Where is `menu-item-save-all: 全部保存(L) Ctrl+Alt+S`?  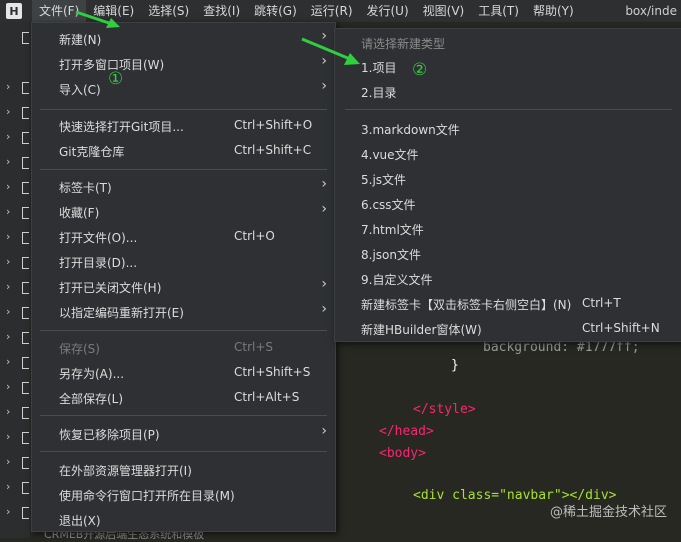 menu-item-save-all: 全部保存(L) Ctrl+Alt+S is located at coordinates (183, 398).